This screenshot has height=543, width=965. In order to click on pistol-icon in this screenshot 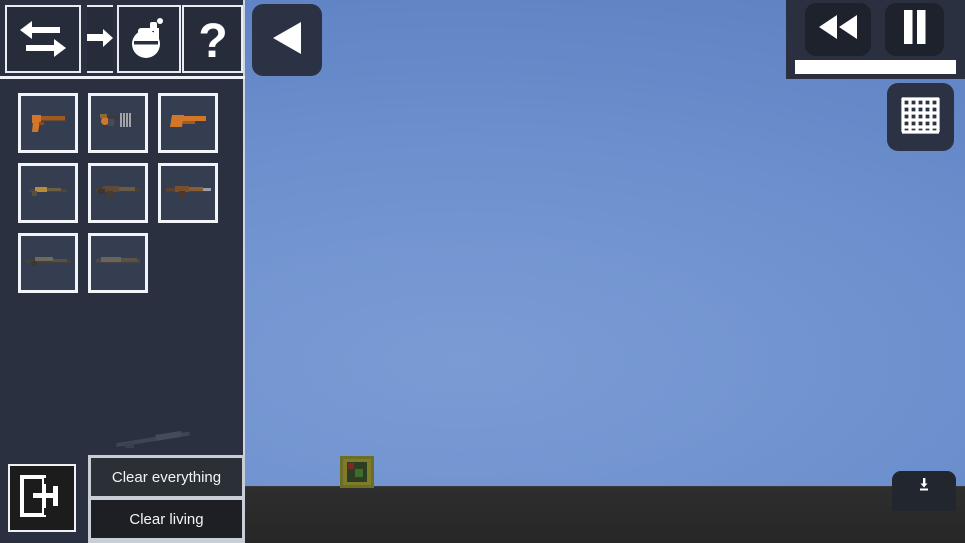, I will do `click(48, 123)`.